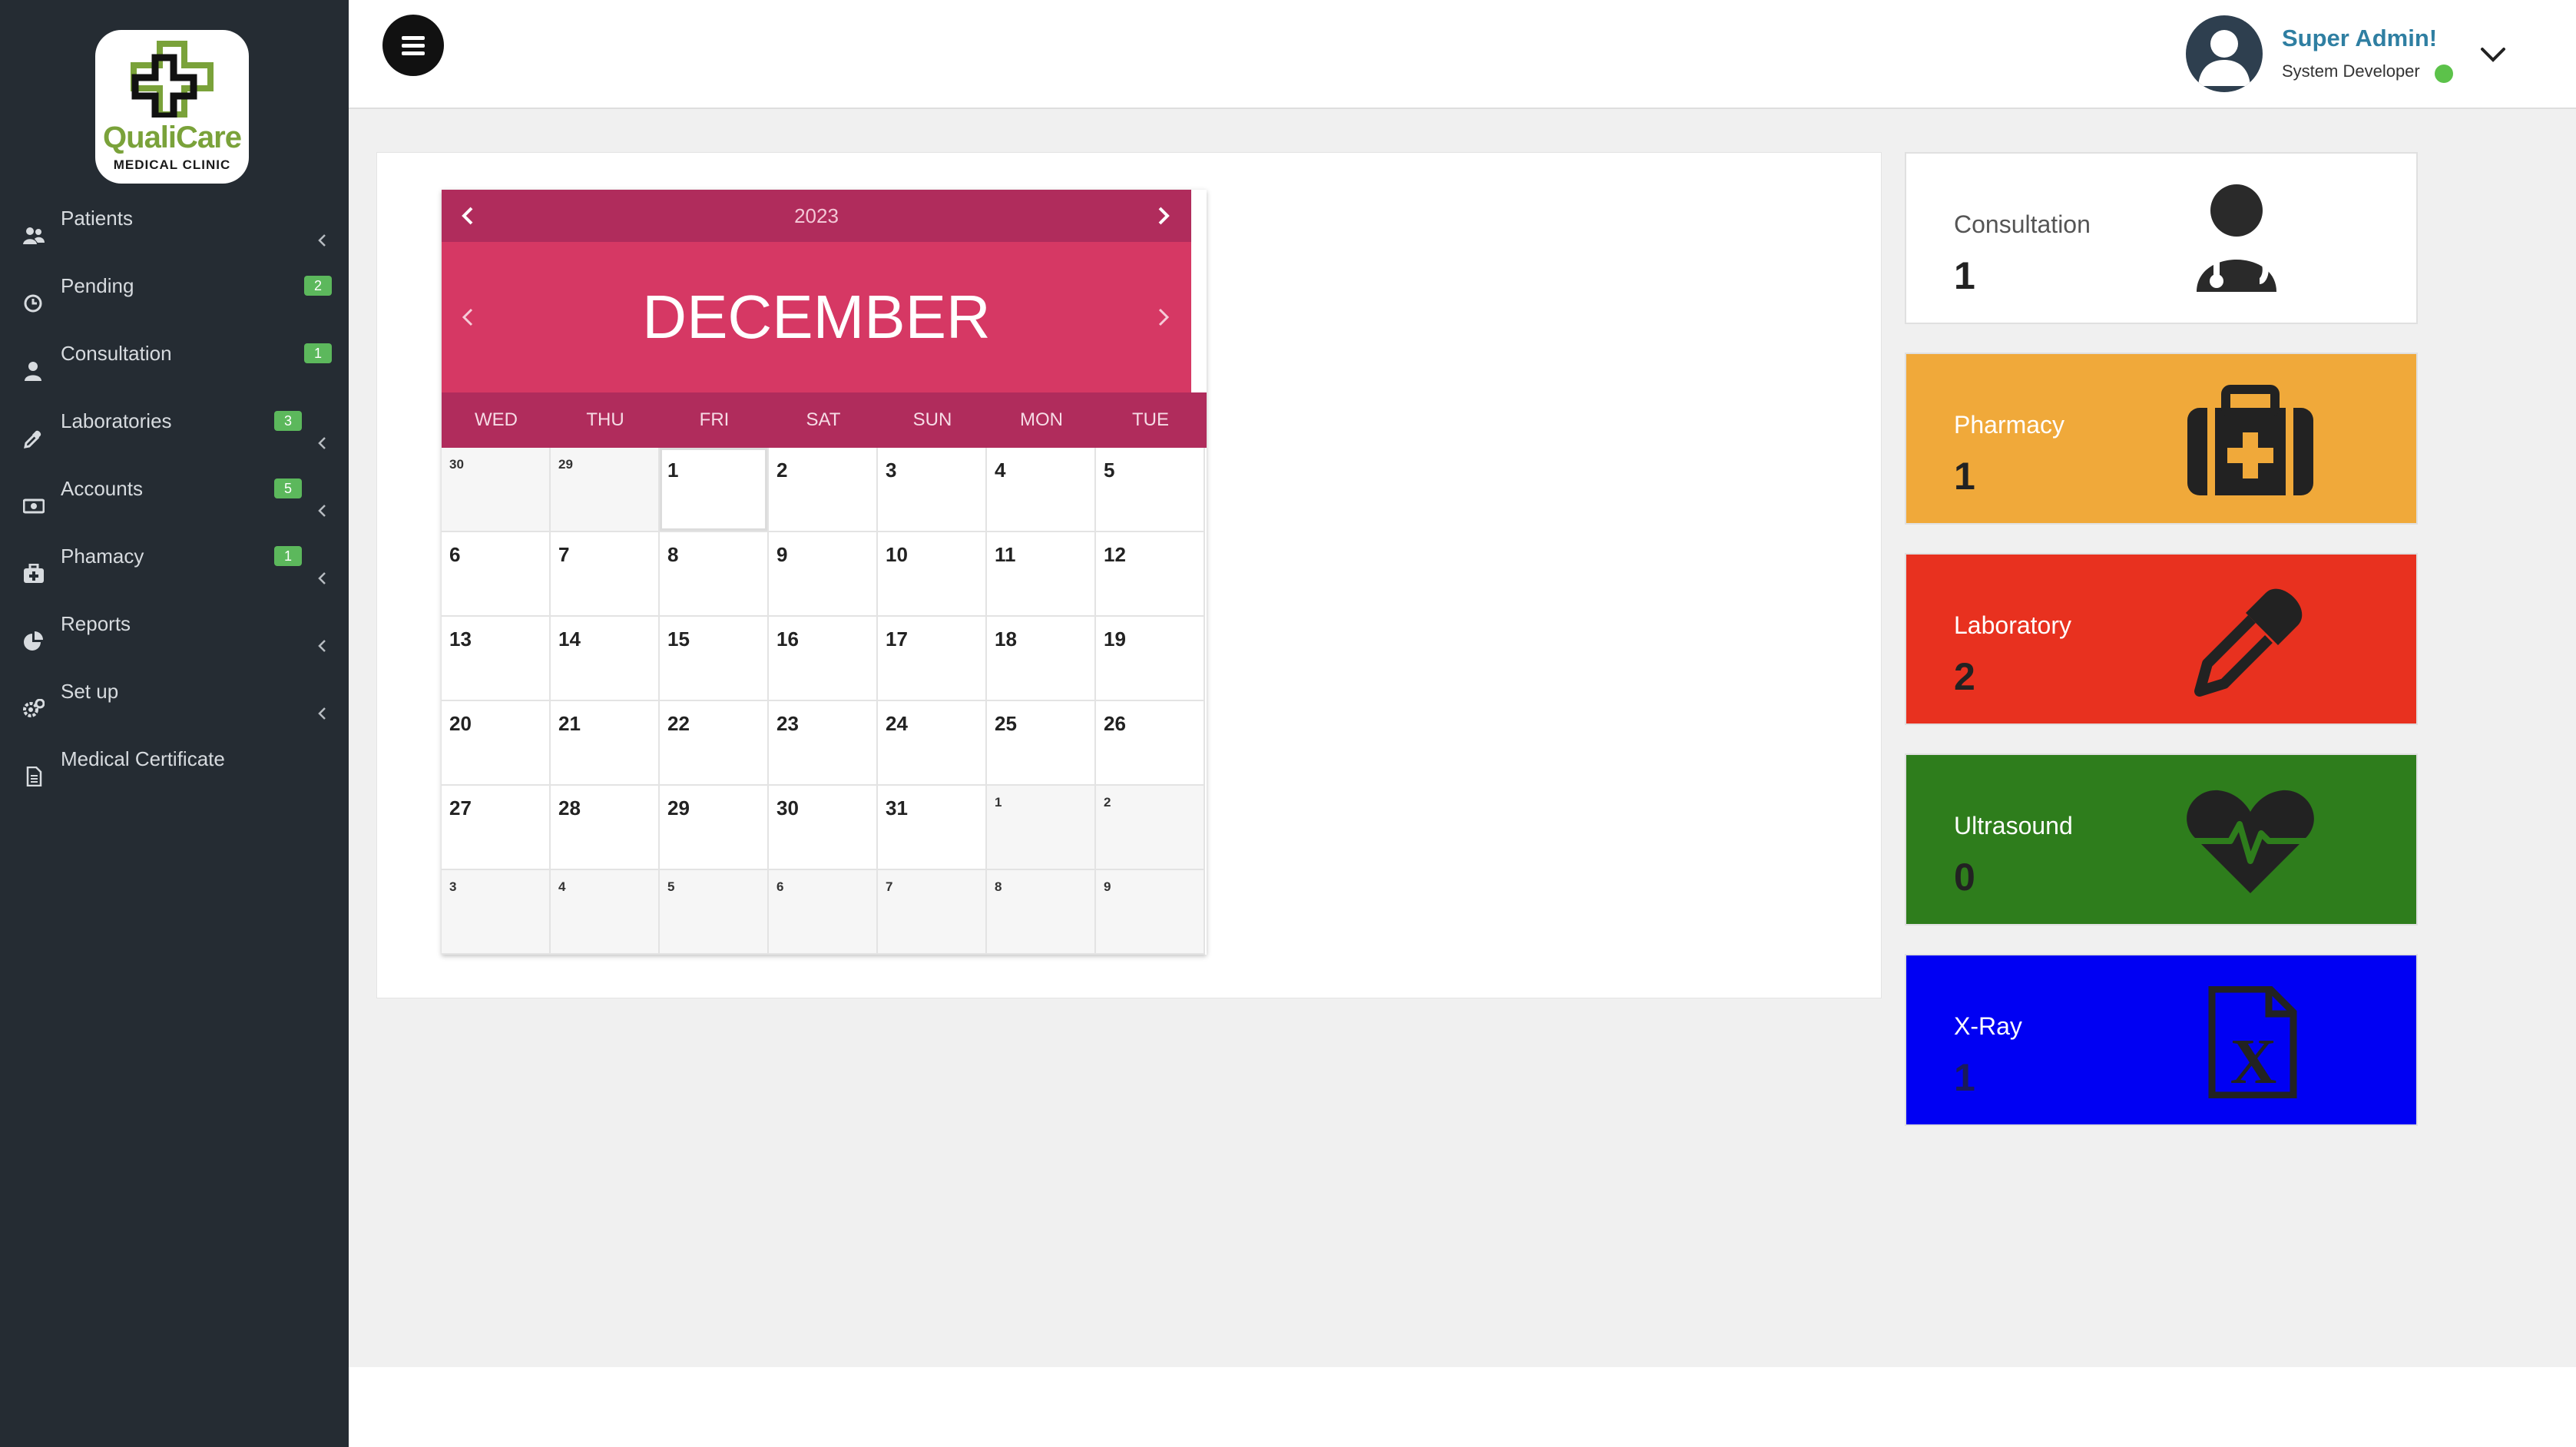 The width and height of the screenshot is (2576, 1447). I want to click on day-number: 8, so click(673, 554).